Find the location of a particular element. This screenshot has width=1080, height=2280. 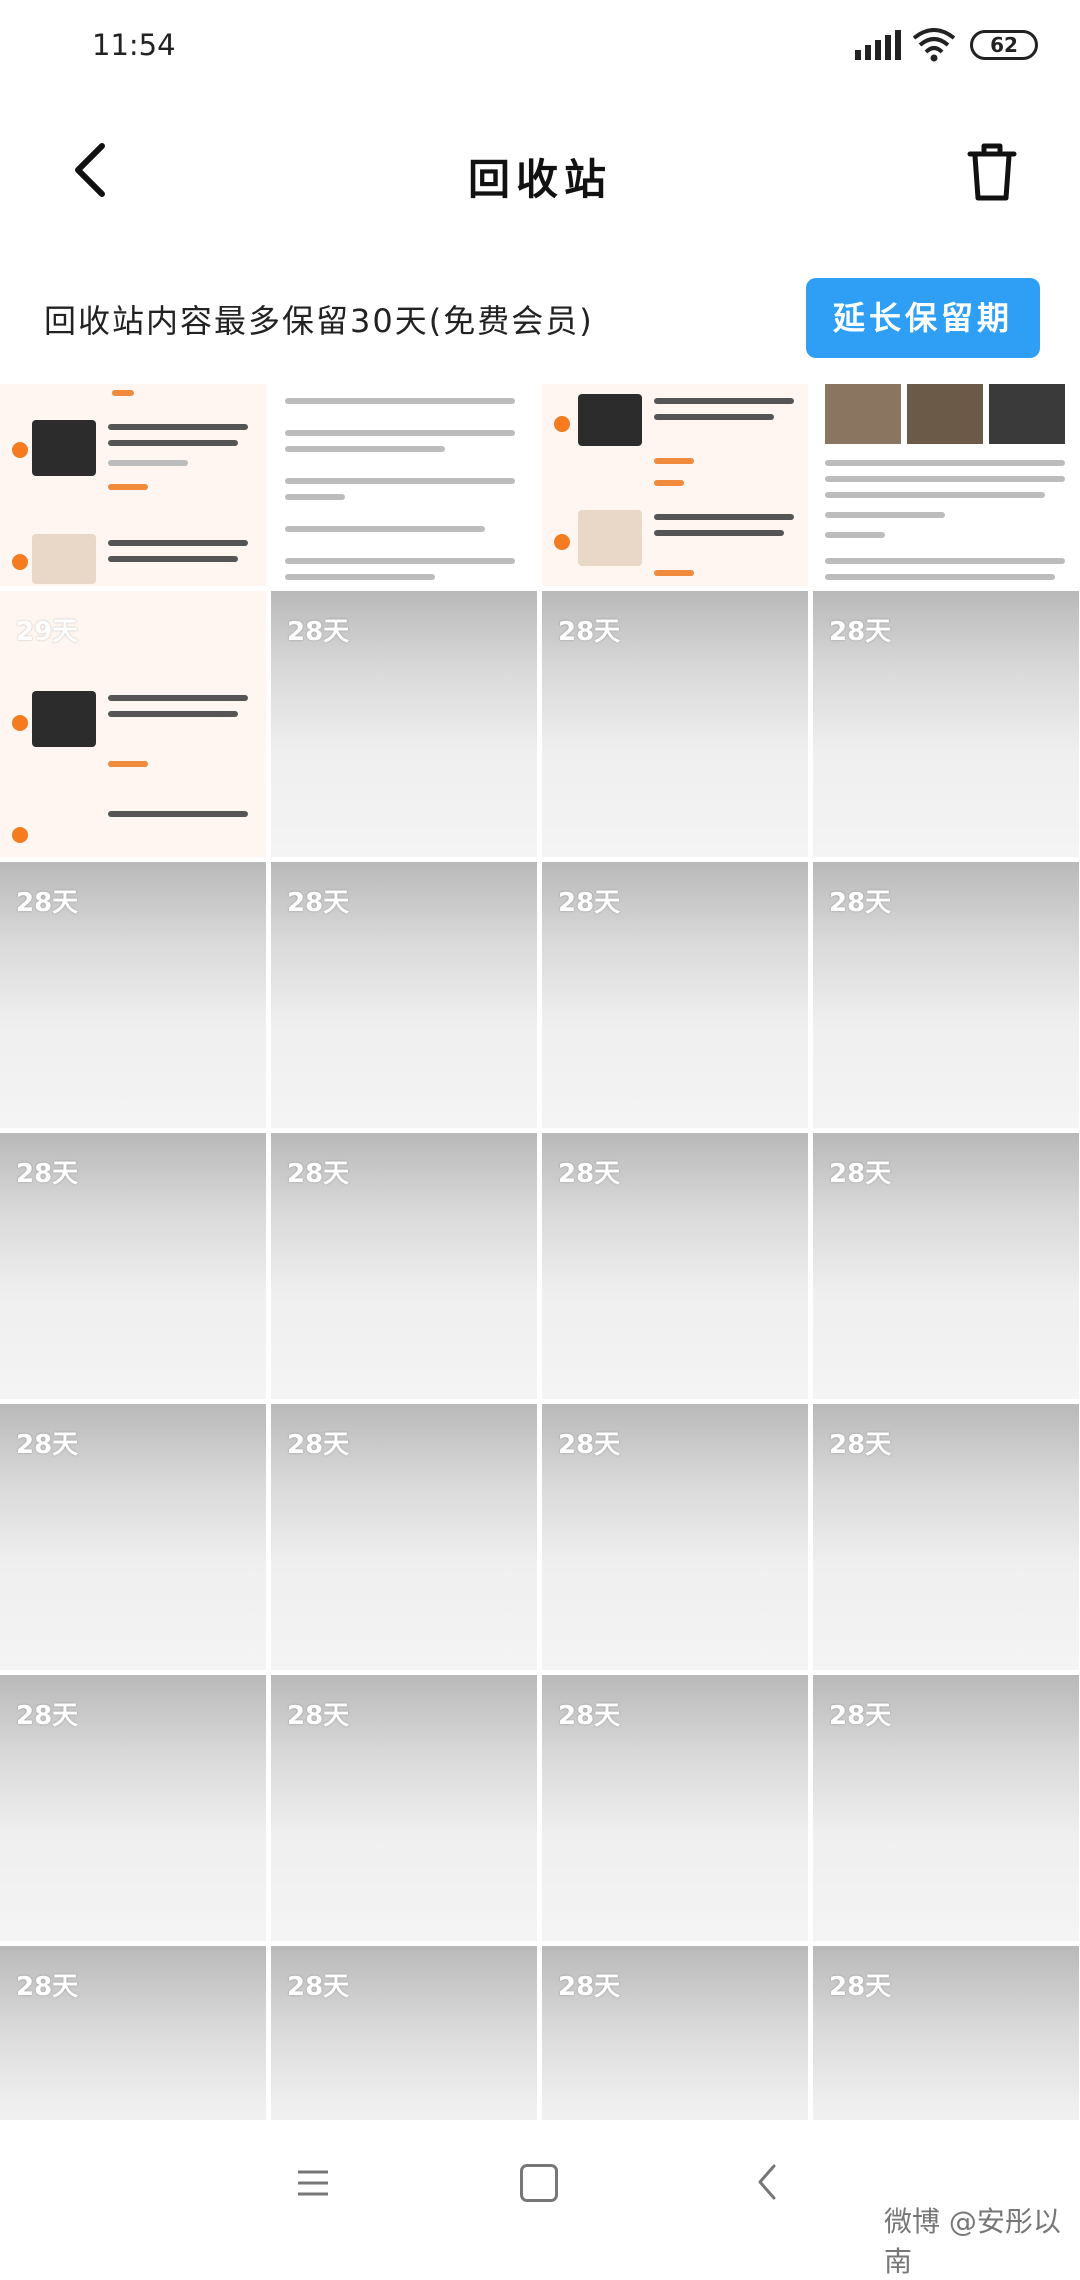

trash-item-profile is located at coordinates (946, 485).